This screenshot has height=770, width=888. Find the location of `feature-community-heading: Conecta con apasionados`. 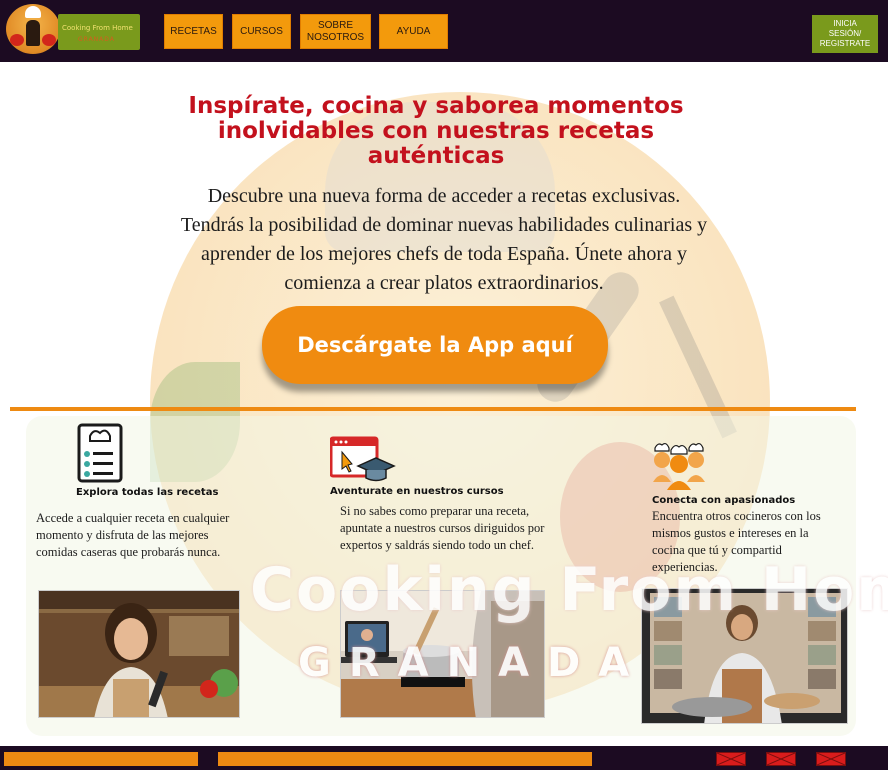

feature-community-heading: Conecta con apasionados is located at coordinates (724, 500).